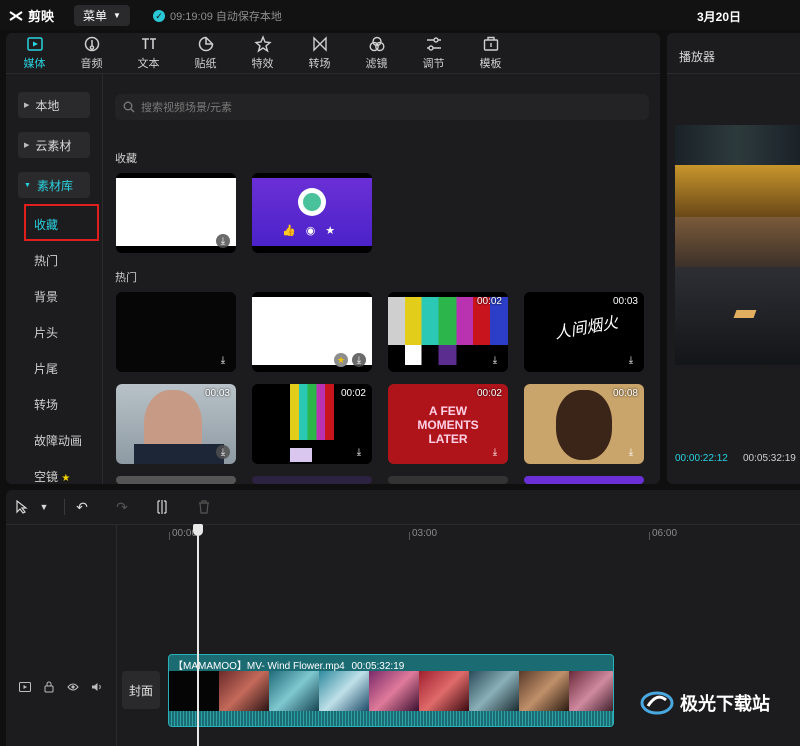 Image resolution: width=800 pixels, height=746 pixels. What do you see at coordinates (73, 687) in the screenshot?
I see `eye-icon` at bounding box center [73, 687].